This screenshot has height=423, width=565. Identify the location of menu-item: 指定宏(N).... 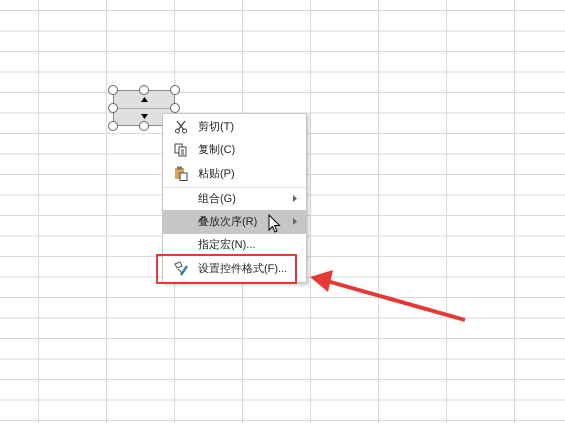
(234, 245).